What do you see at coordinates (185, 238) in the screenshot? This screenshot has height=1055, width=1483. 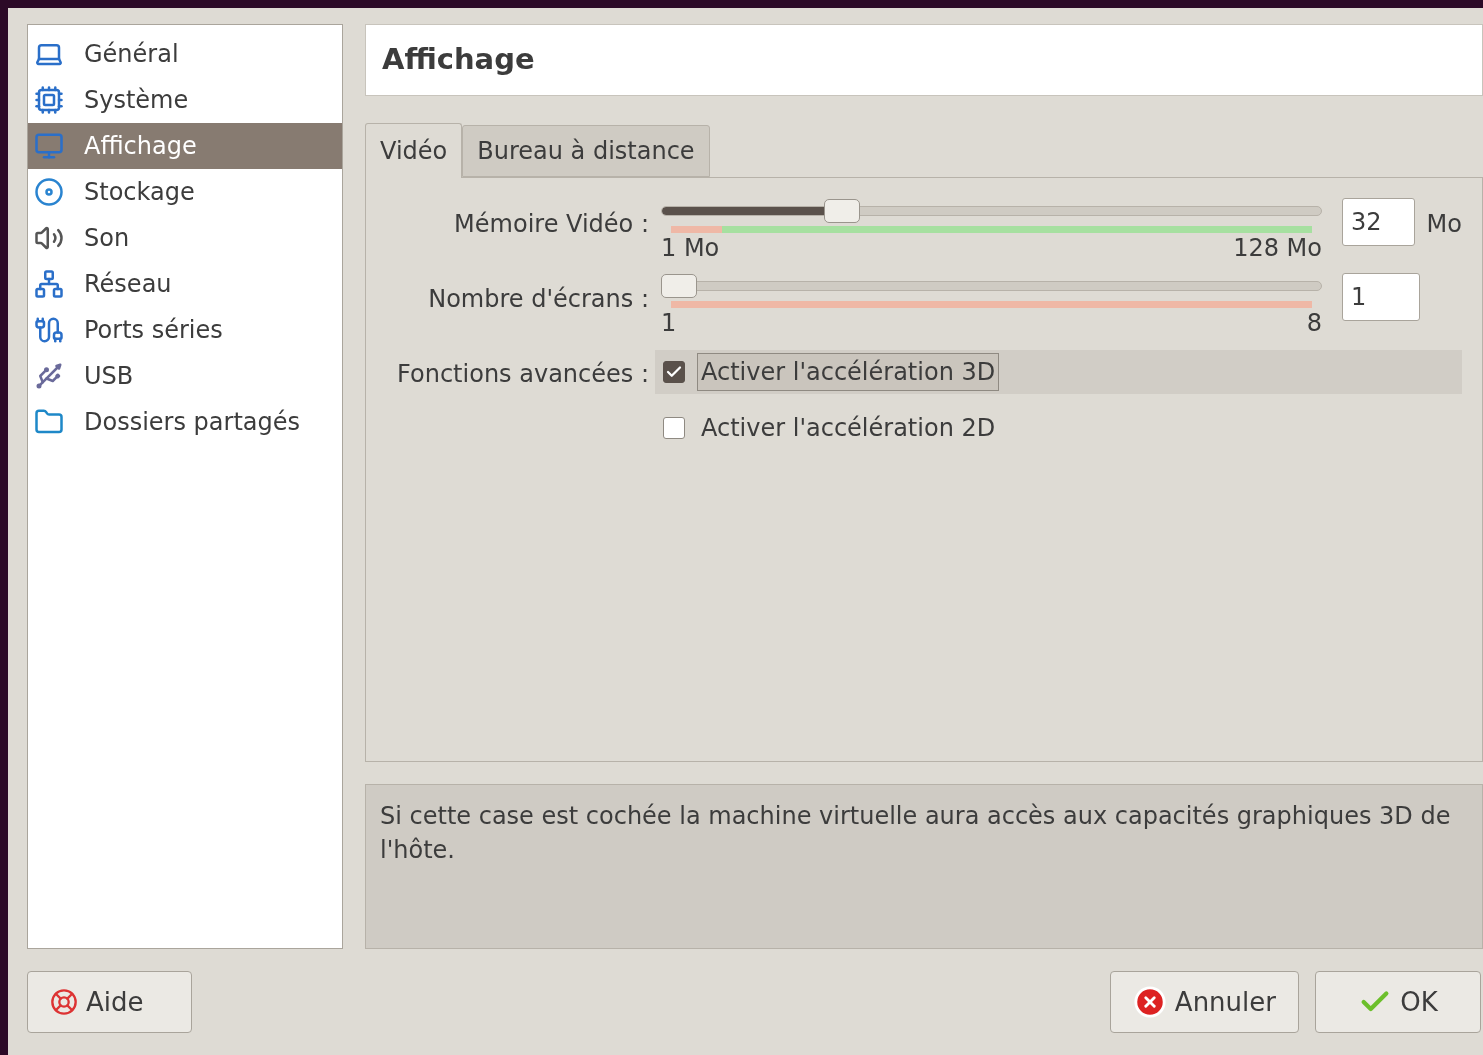 I see `sidebar-item: Son` at bounding box center [185, 238].